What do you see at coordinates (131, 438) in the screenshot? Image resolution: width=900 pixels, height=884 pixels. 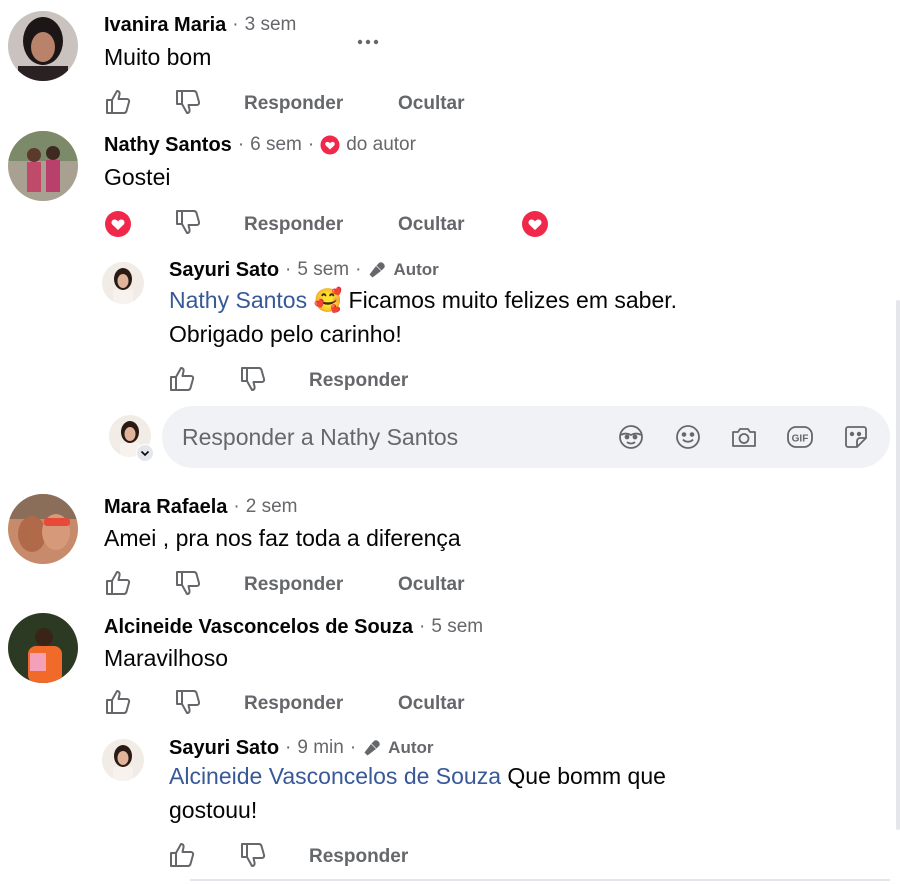 I see `current-user-avatar` at bounding box center [131, 438].